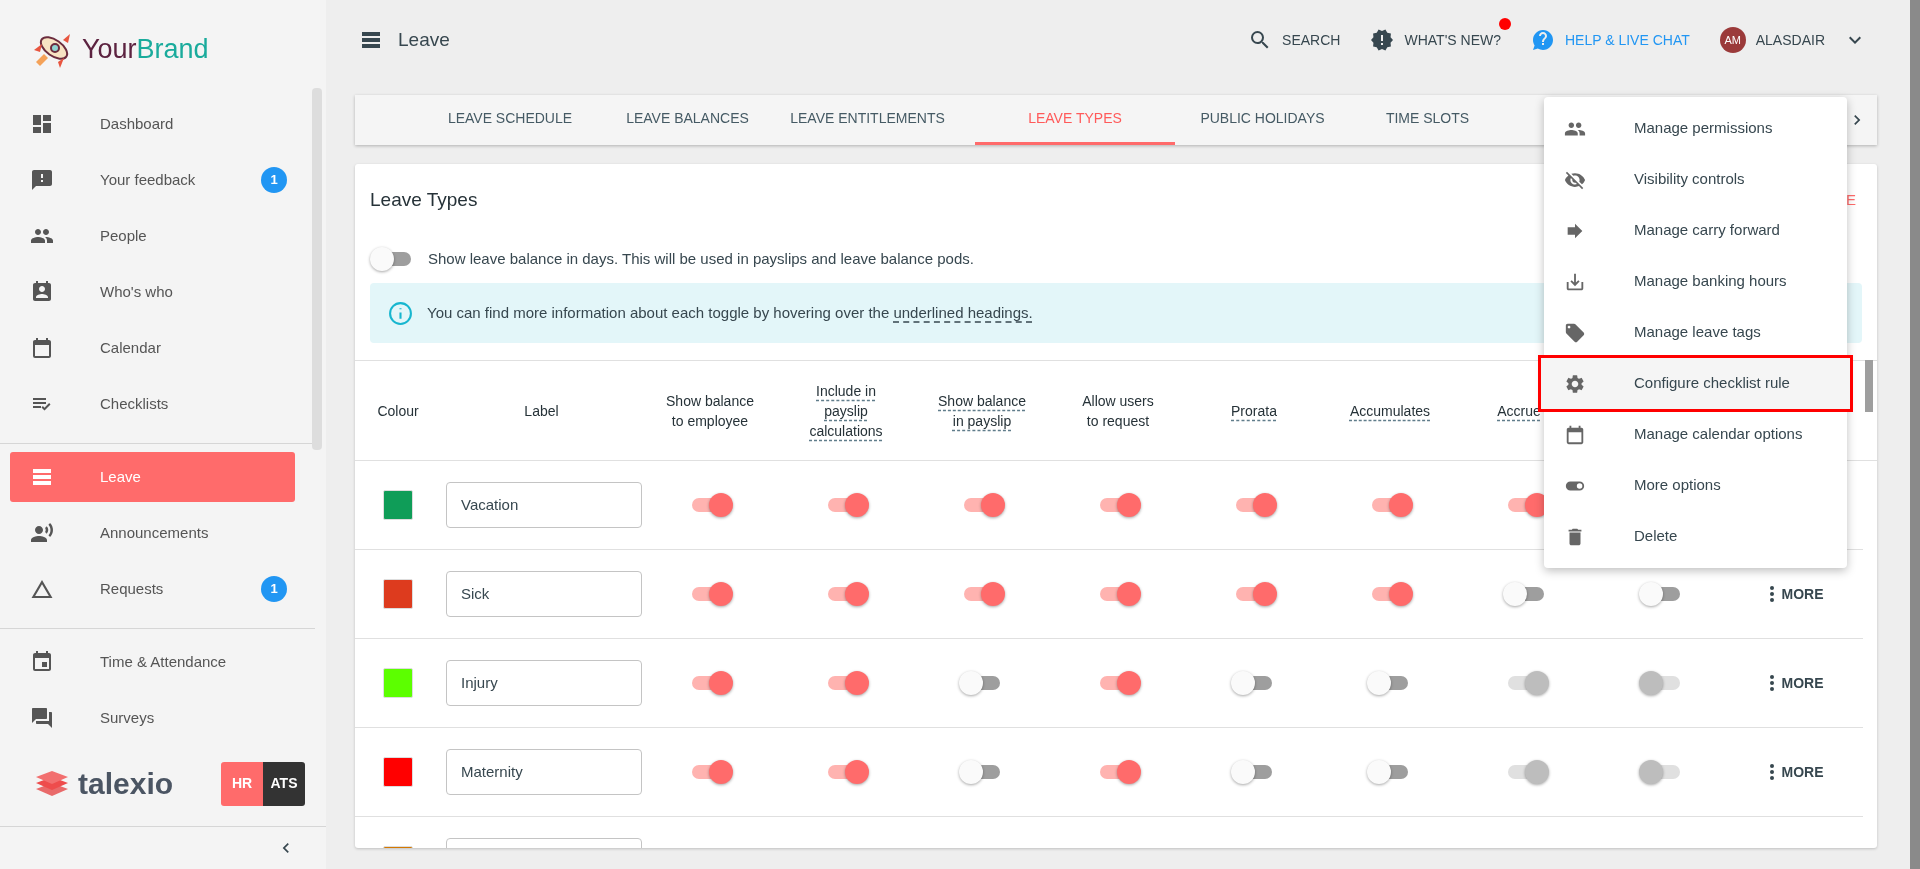  I want to click on tab: LEAVE SCHEDULE, so click(510, 120).